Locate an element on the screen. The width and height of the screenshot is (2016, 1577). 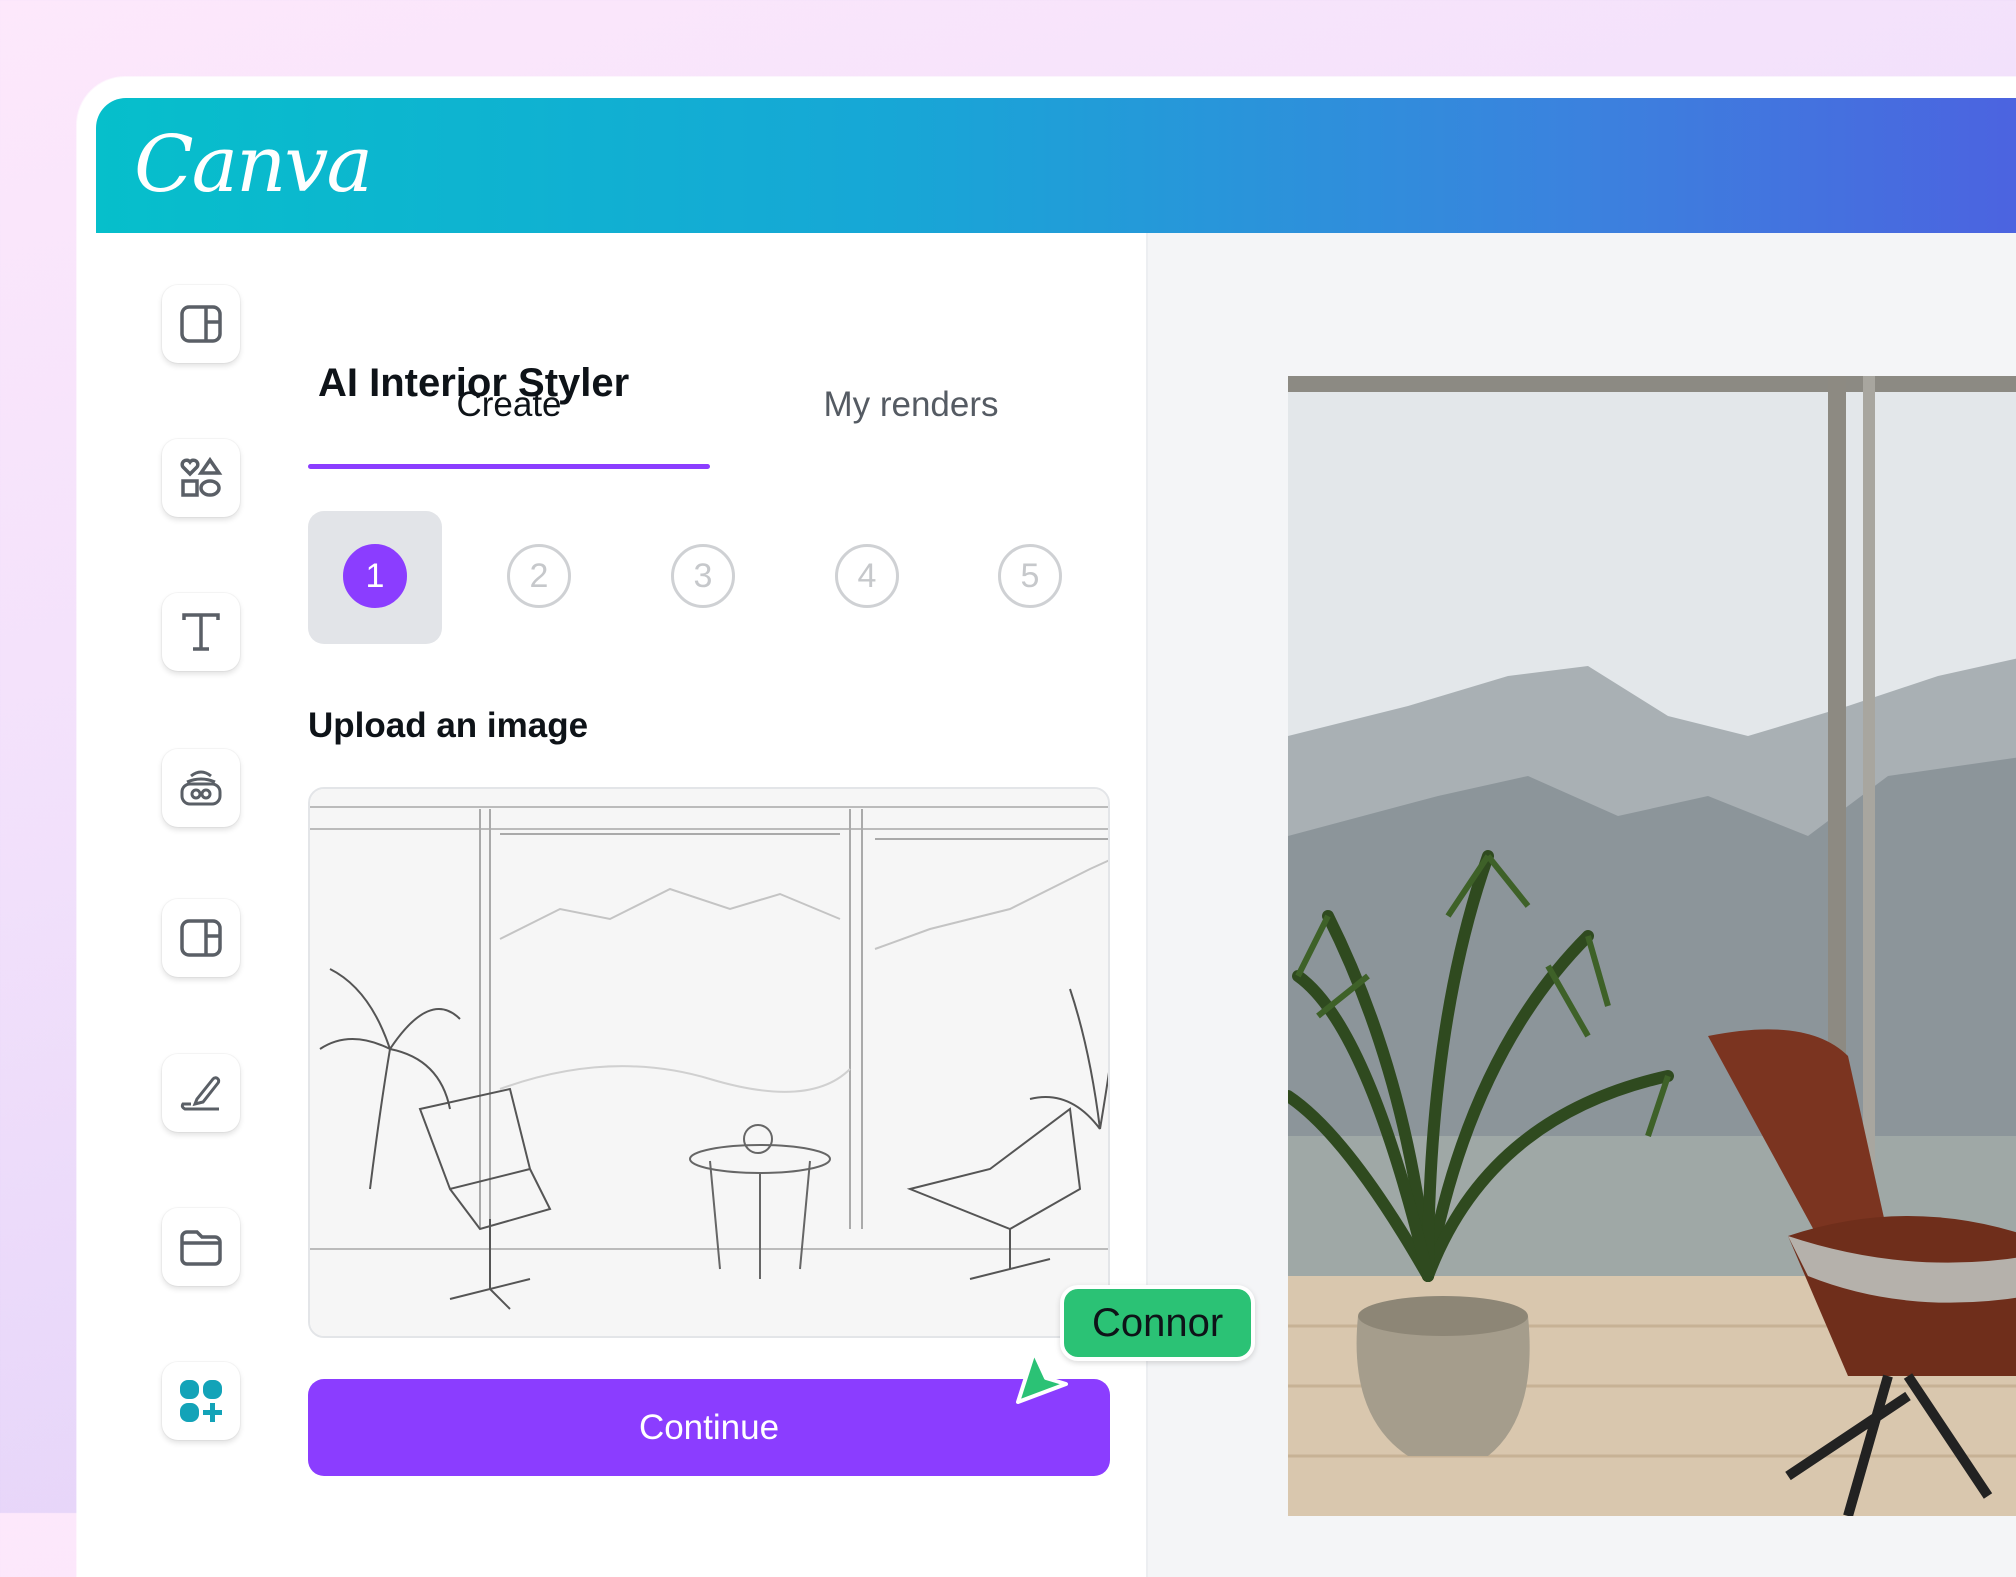
apps-icon is located at coordinates (201, 1401).